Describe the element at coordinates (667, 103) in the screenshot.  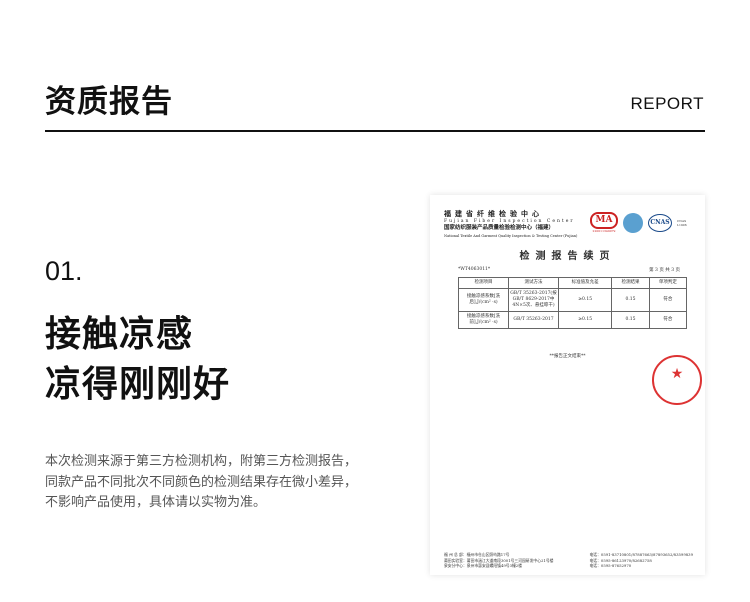
I see `page-subtitle: REPORT` at that location.